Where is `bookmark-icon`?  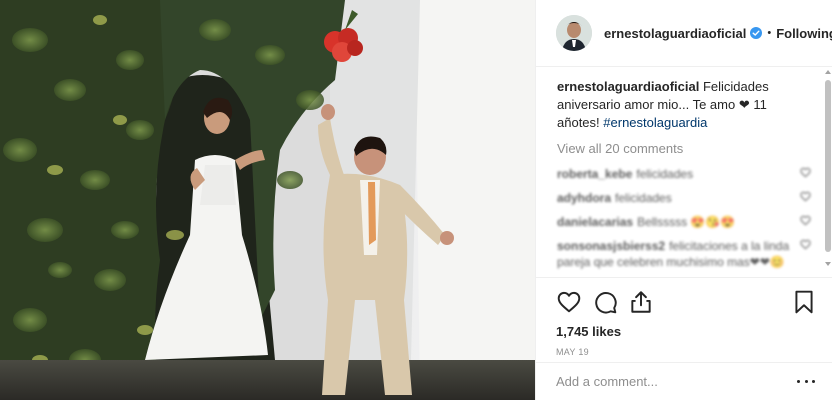
bookmark-icon is located at coordinates (804, 302).